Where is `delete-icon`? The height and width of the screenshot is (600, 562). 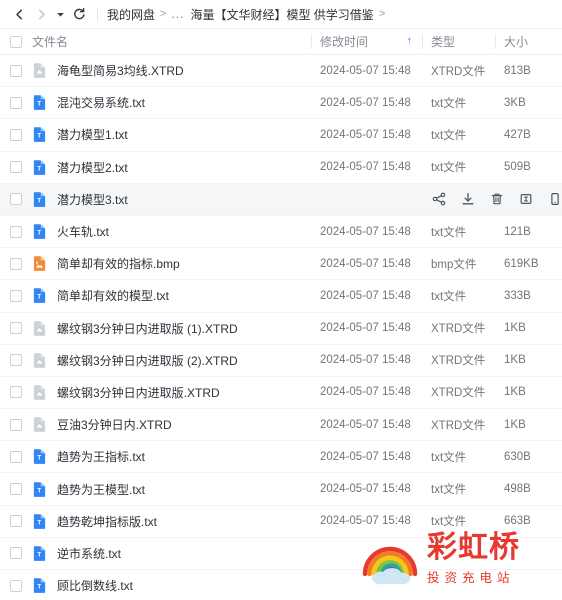 delete-icon is located at coordinates (496, 199).